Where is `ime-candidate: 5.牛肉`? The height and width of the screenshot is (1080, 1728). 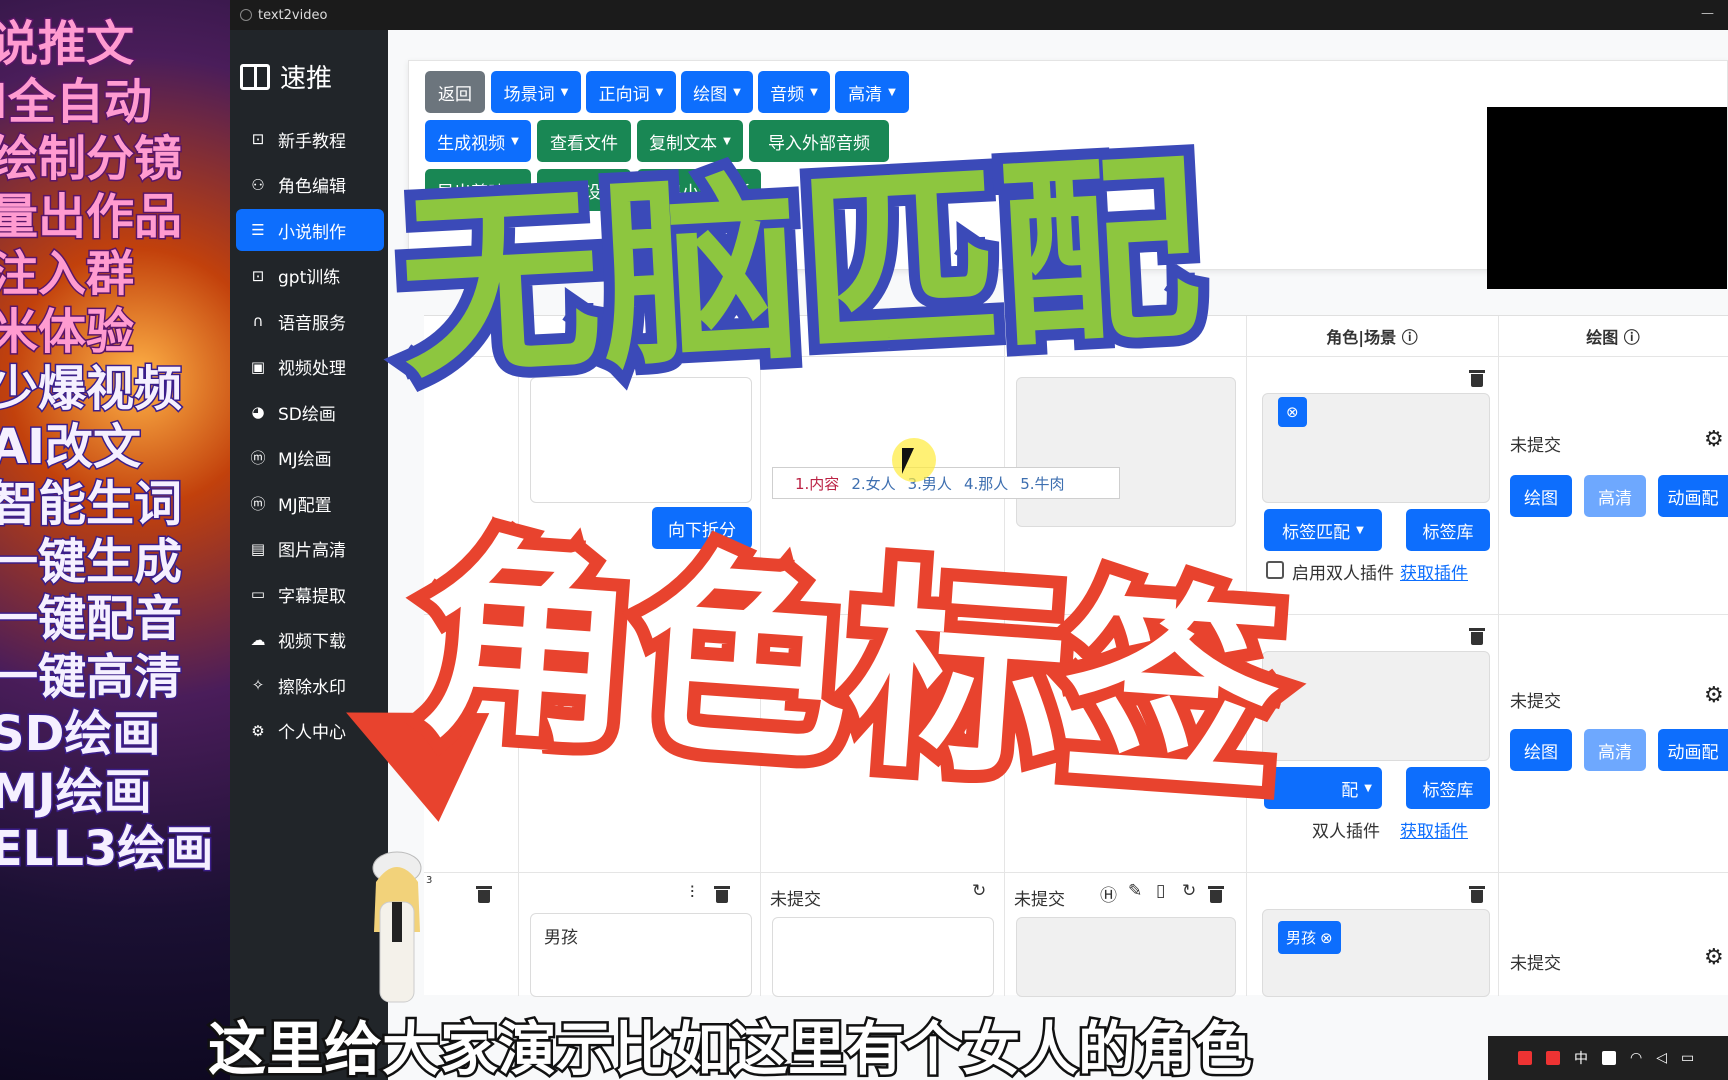 ime-candidate: 5.牛肉 is located at coordinates (1042, 483).